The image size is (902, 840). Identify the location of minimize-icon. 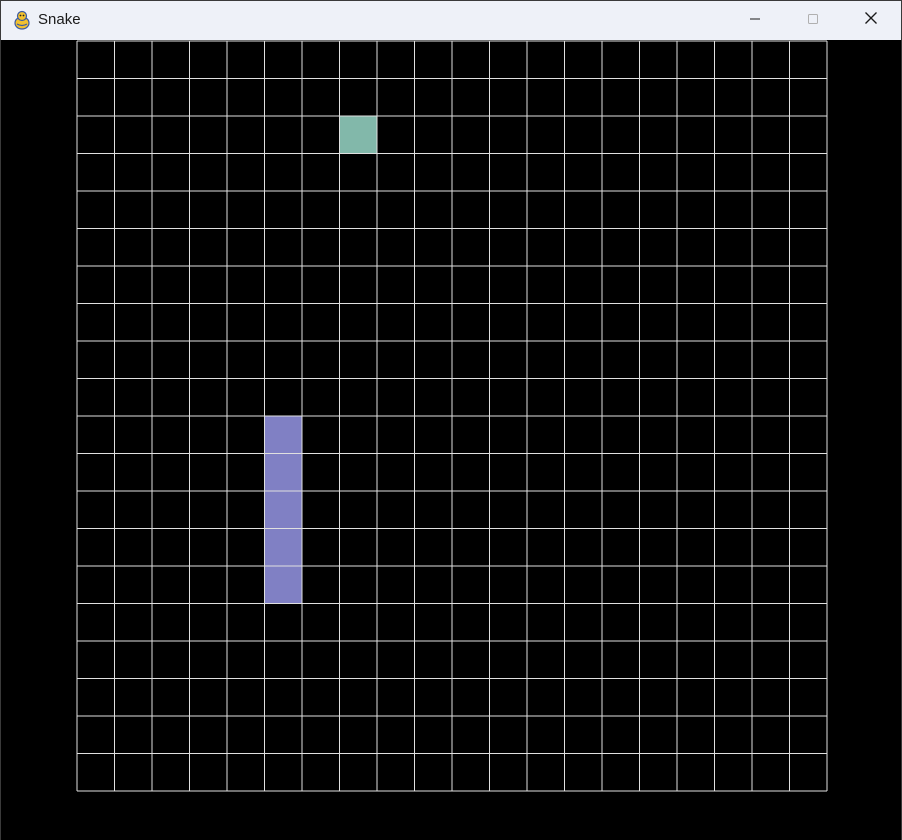
(755, 21).